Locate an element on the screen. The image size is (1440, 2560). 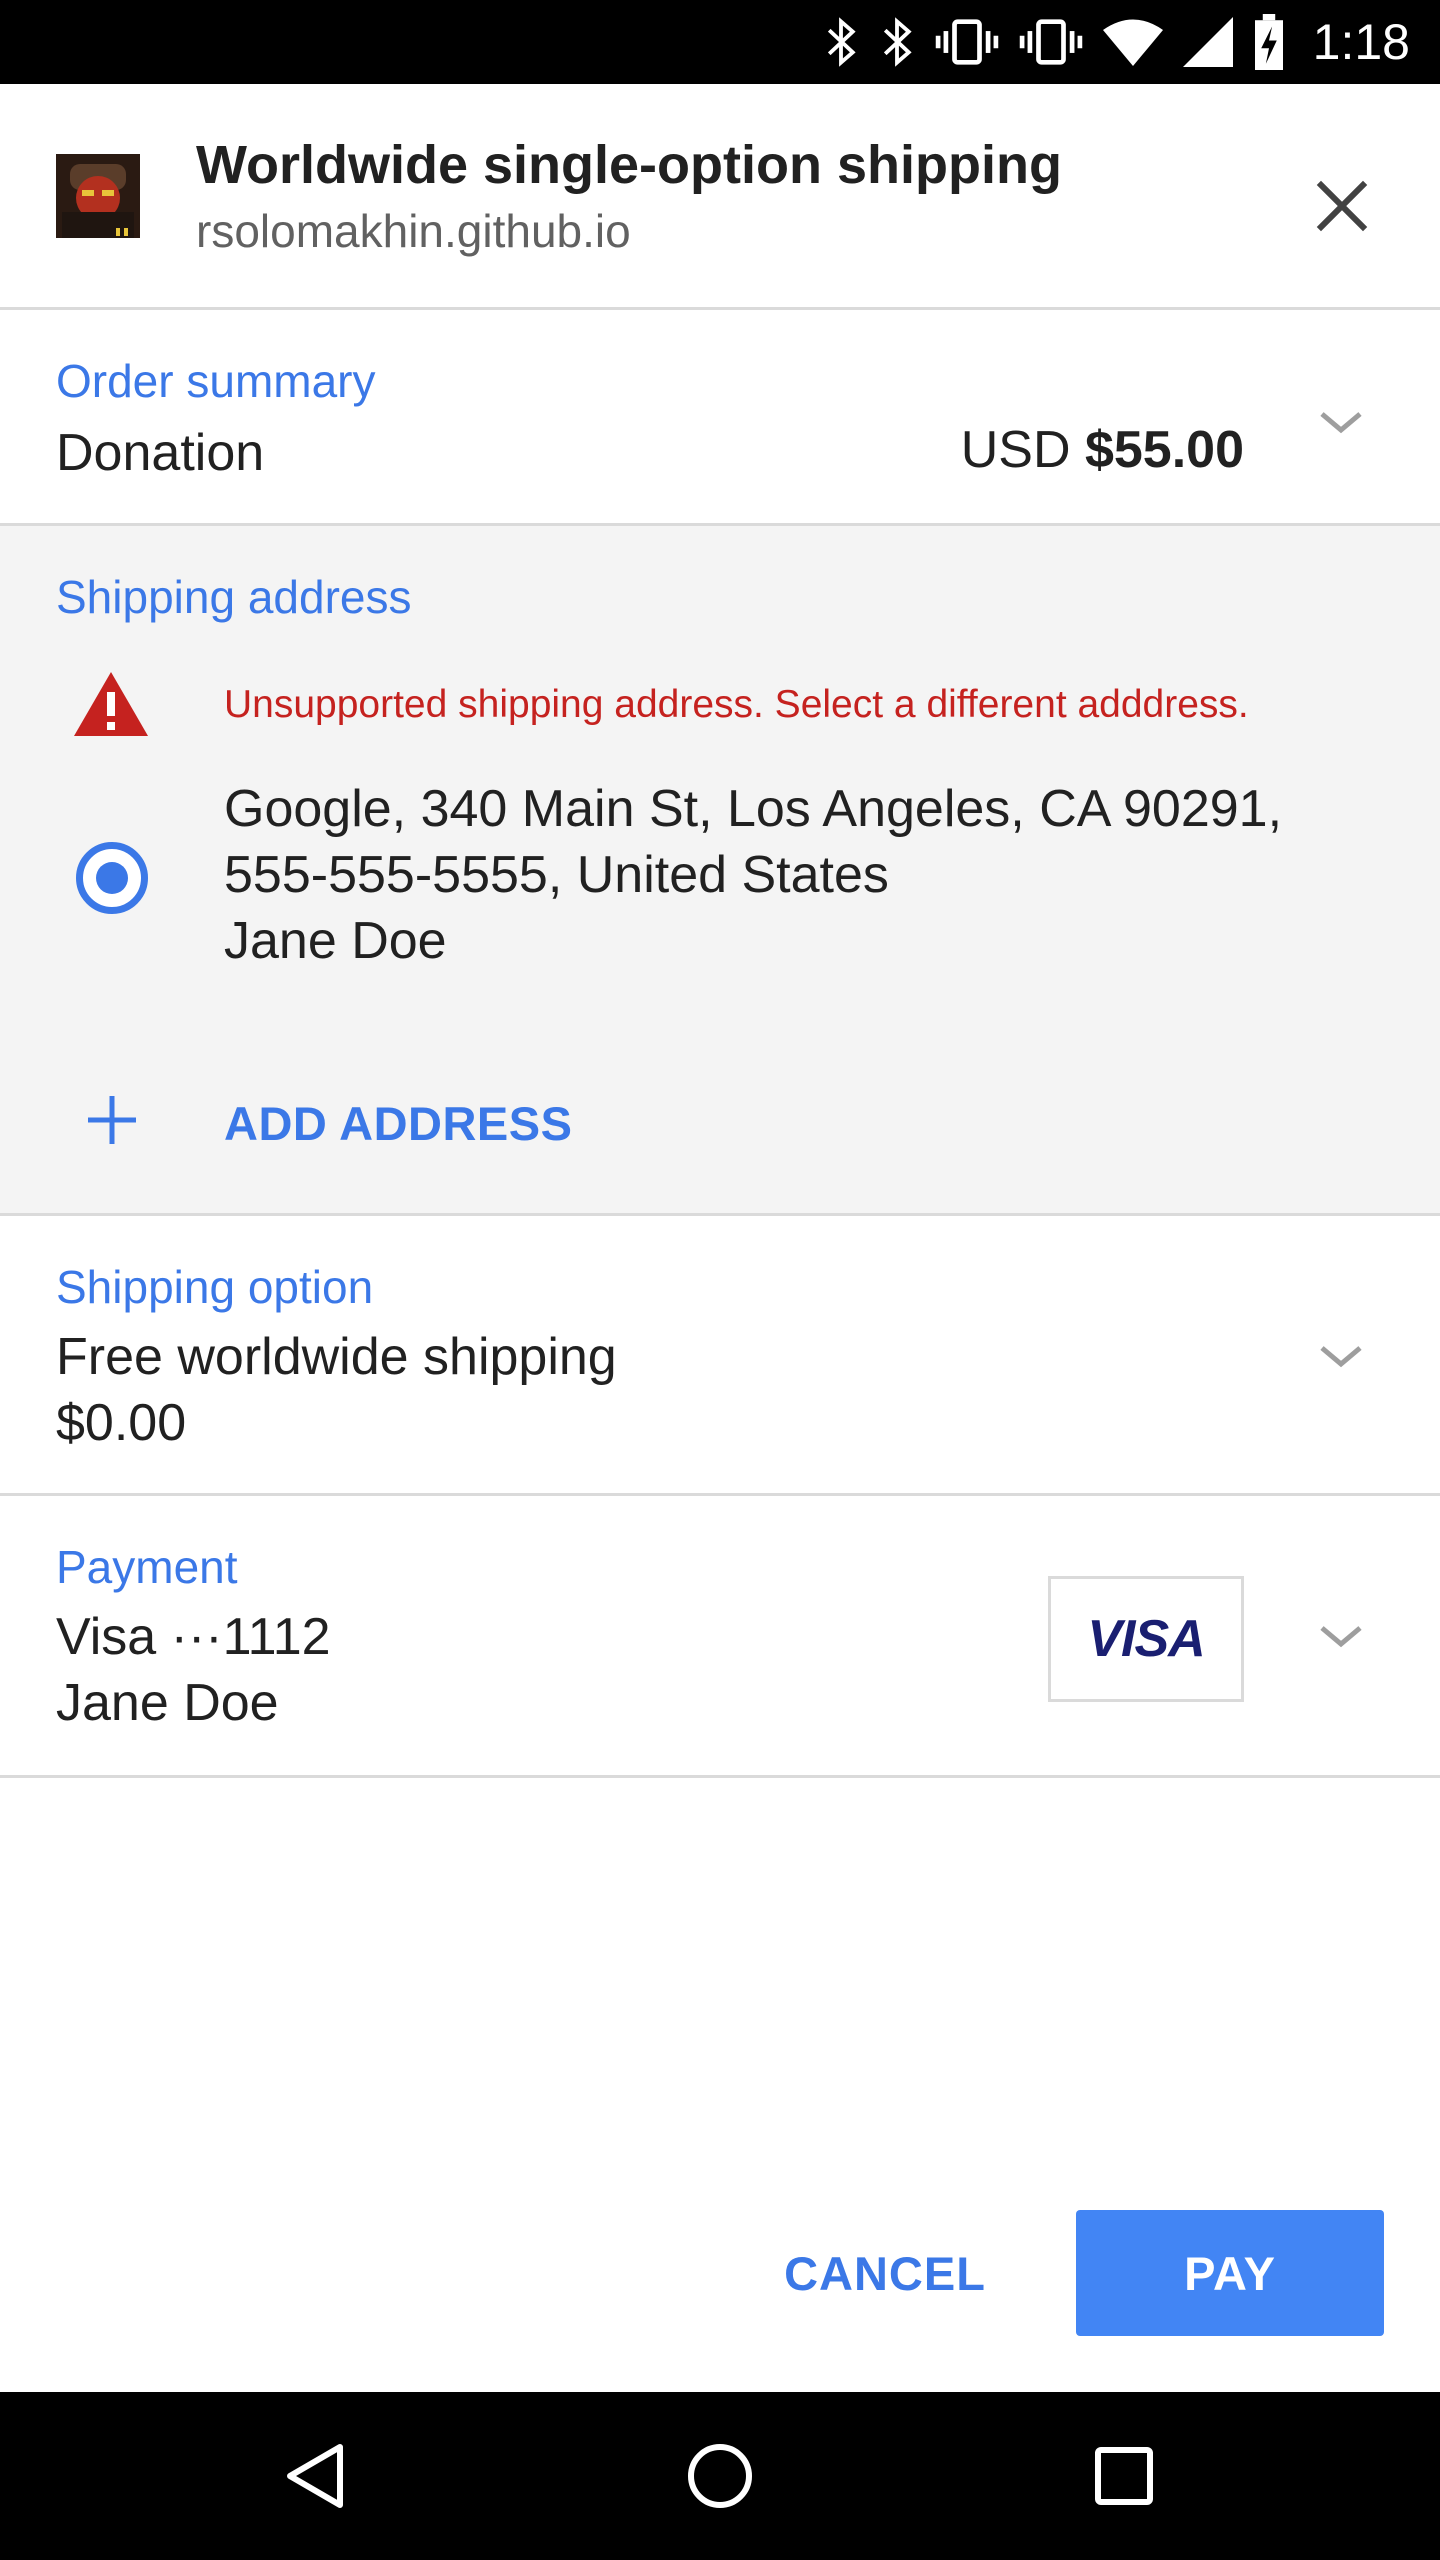
plus-icon is located at coordinates (112, 1120).